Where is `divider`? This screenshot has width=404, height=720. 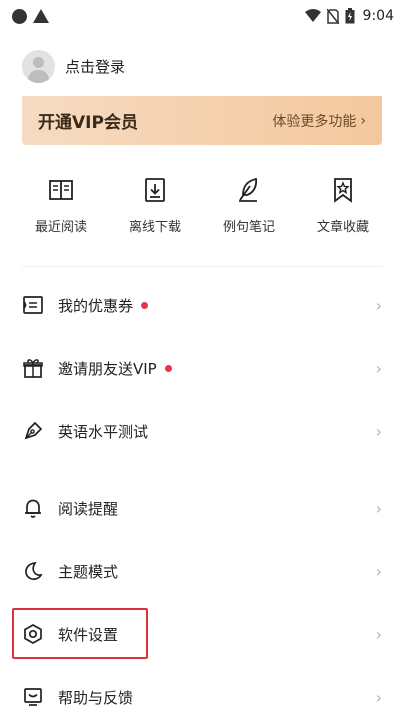 divider is located at coordinates (202, 266).